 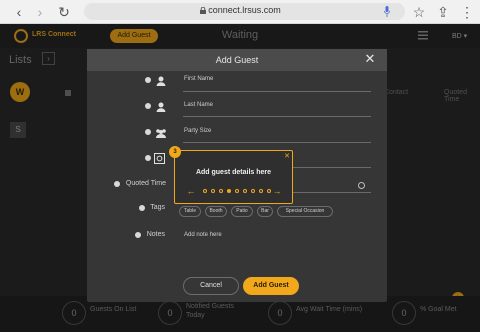 I want to click on clock-icon, so click(x=361, y=185).